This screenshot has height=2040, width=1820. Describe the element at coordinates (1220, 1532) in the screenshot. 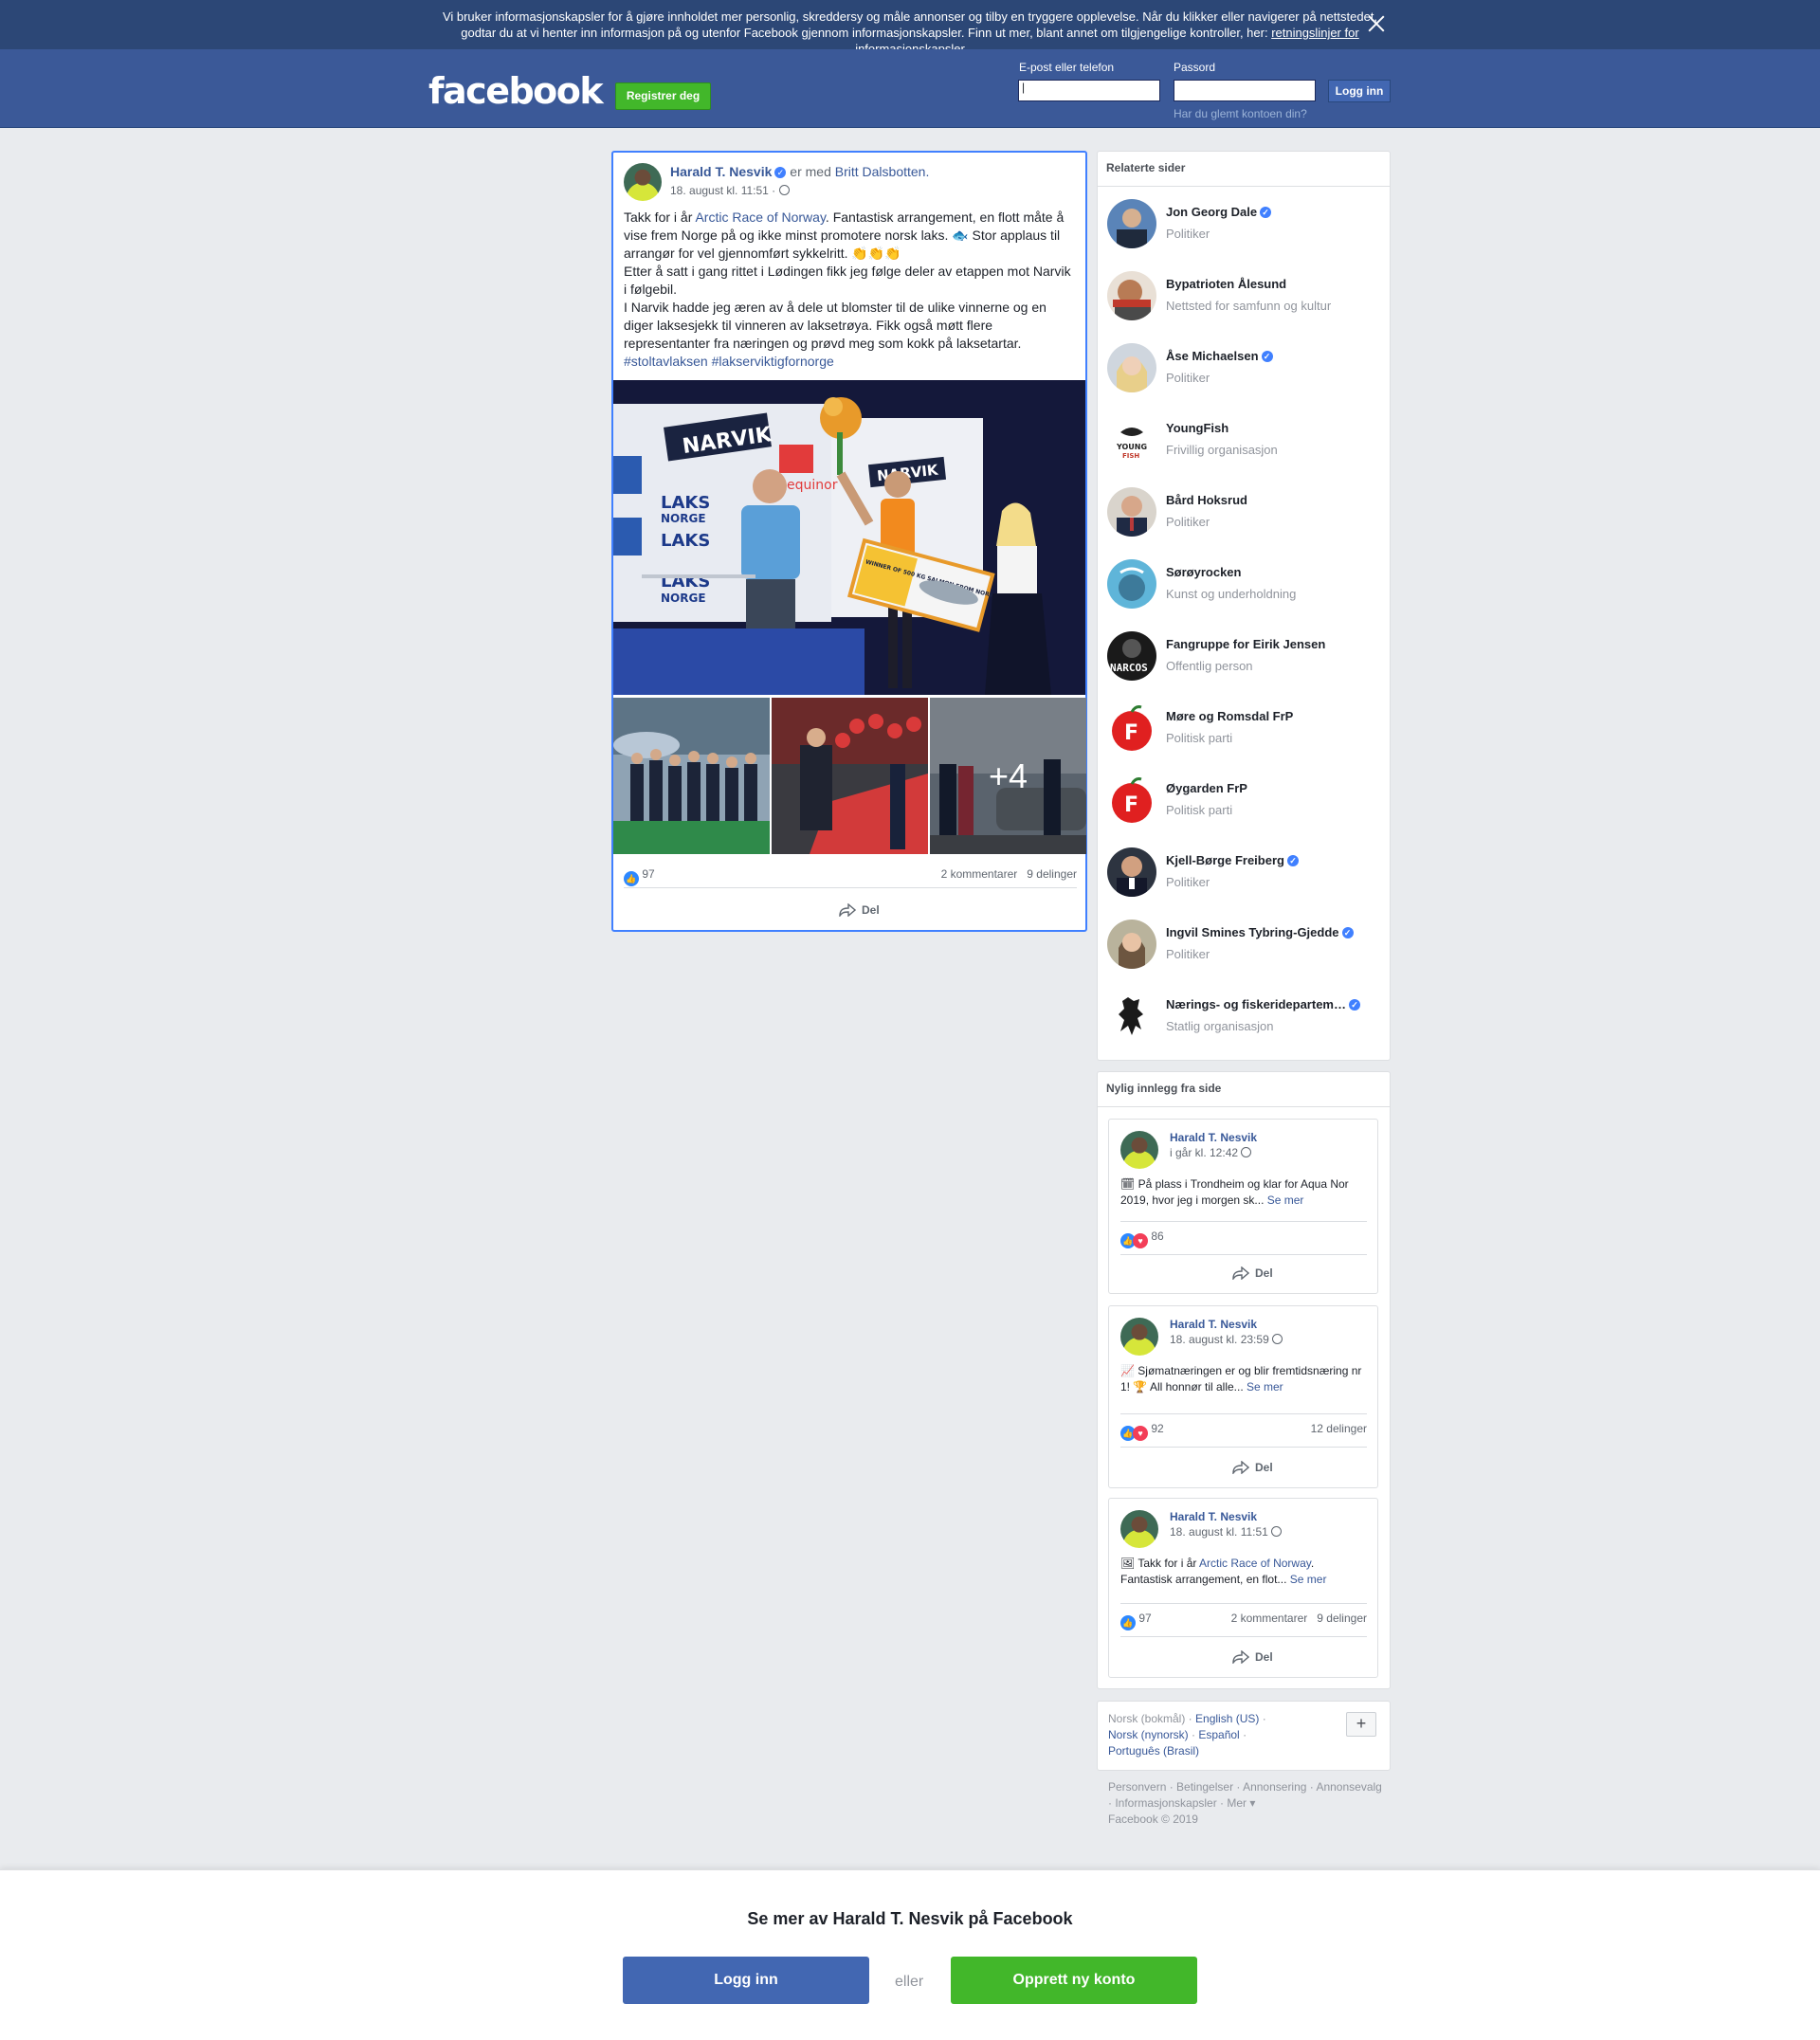

I see `post-date-link: 18. august kl. 11:51` at that location.